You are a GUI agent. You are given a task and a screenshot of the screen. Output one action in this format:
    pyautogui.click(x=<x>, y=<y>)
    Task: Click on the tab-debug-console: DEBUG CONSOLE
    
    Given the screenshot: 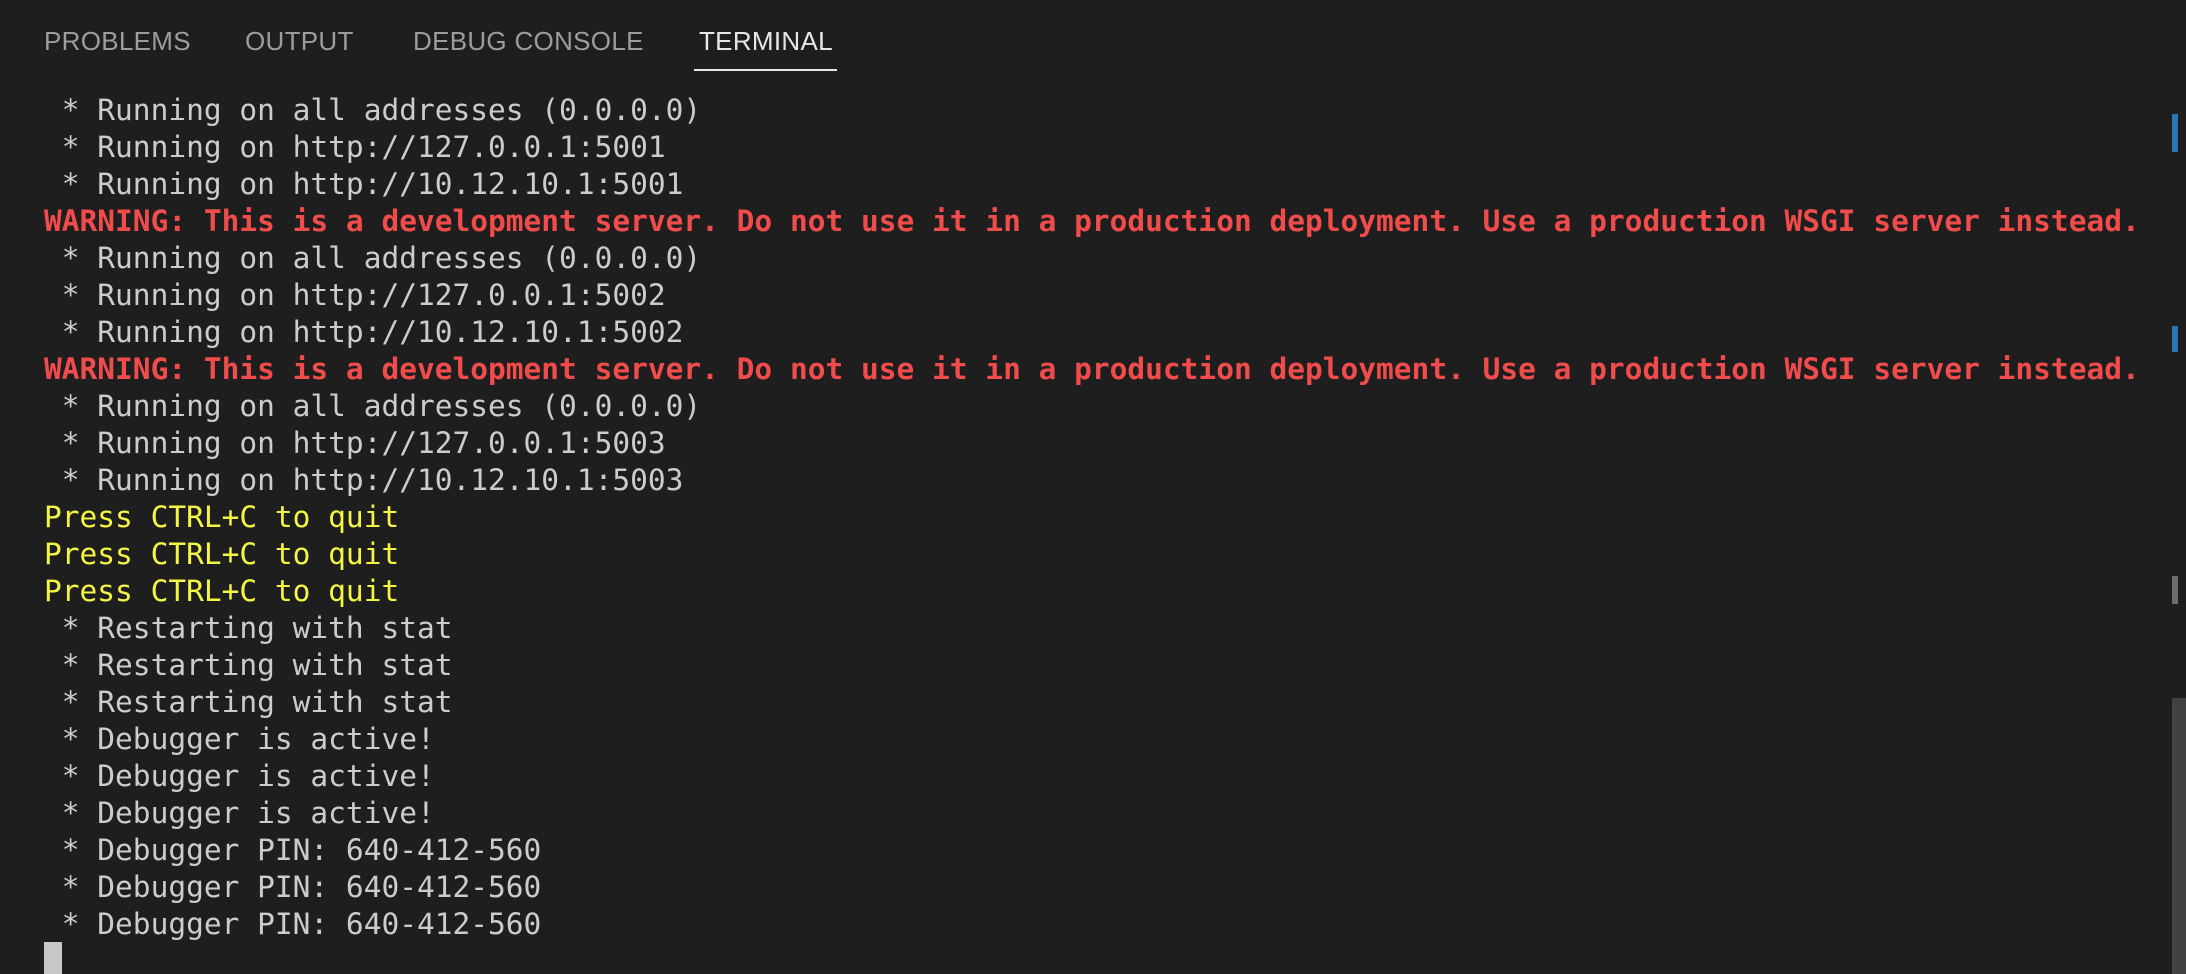 What is the action you would take?
    pyautogui.click(x=528, y=41)
    